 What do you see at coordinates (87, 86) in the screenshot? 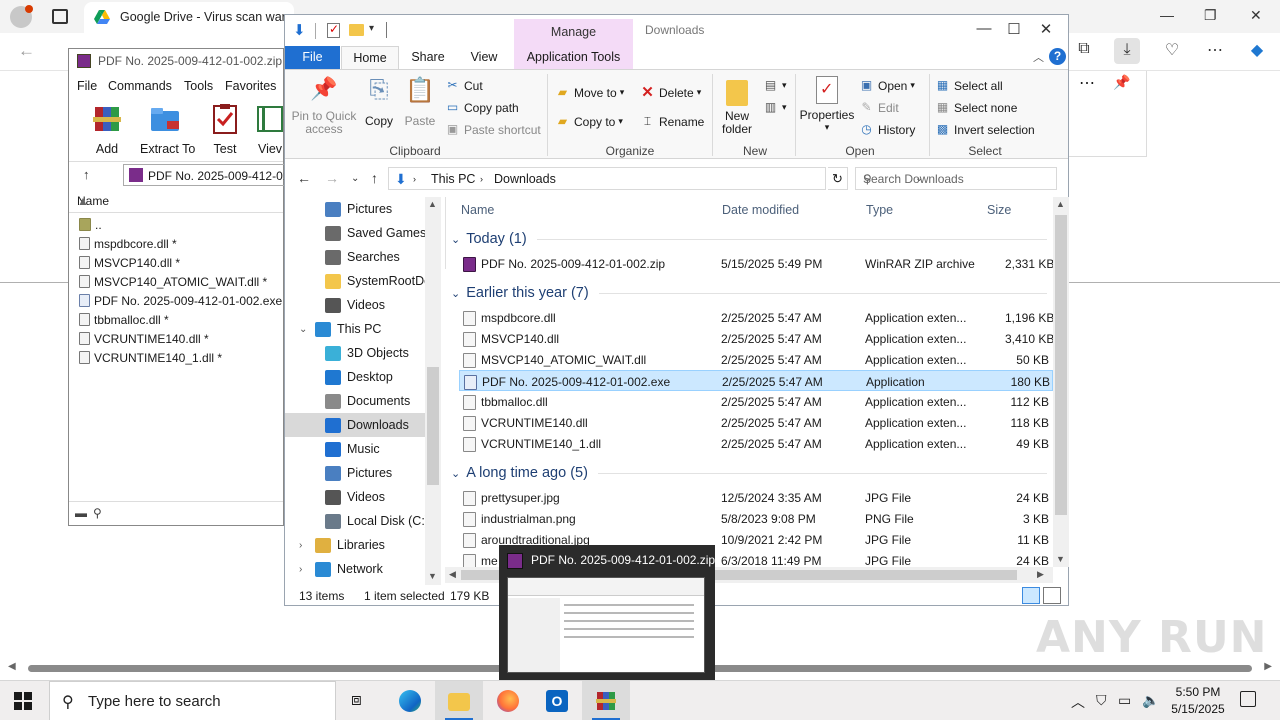
I see `menu-file: File` at bounding box center [87, 86].